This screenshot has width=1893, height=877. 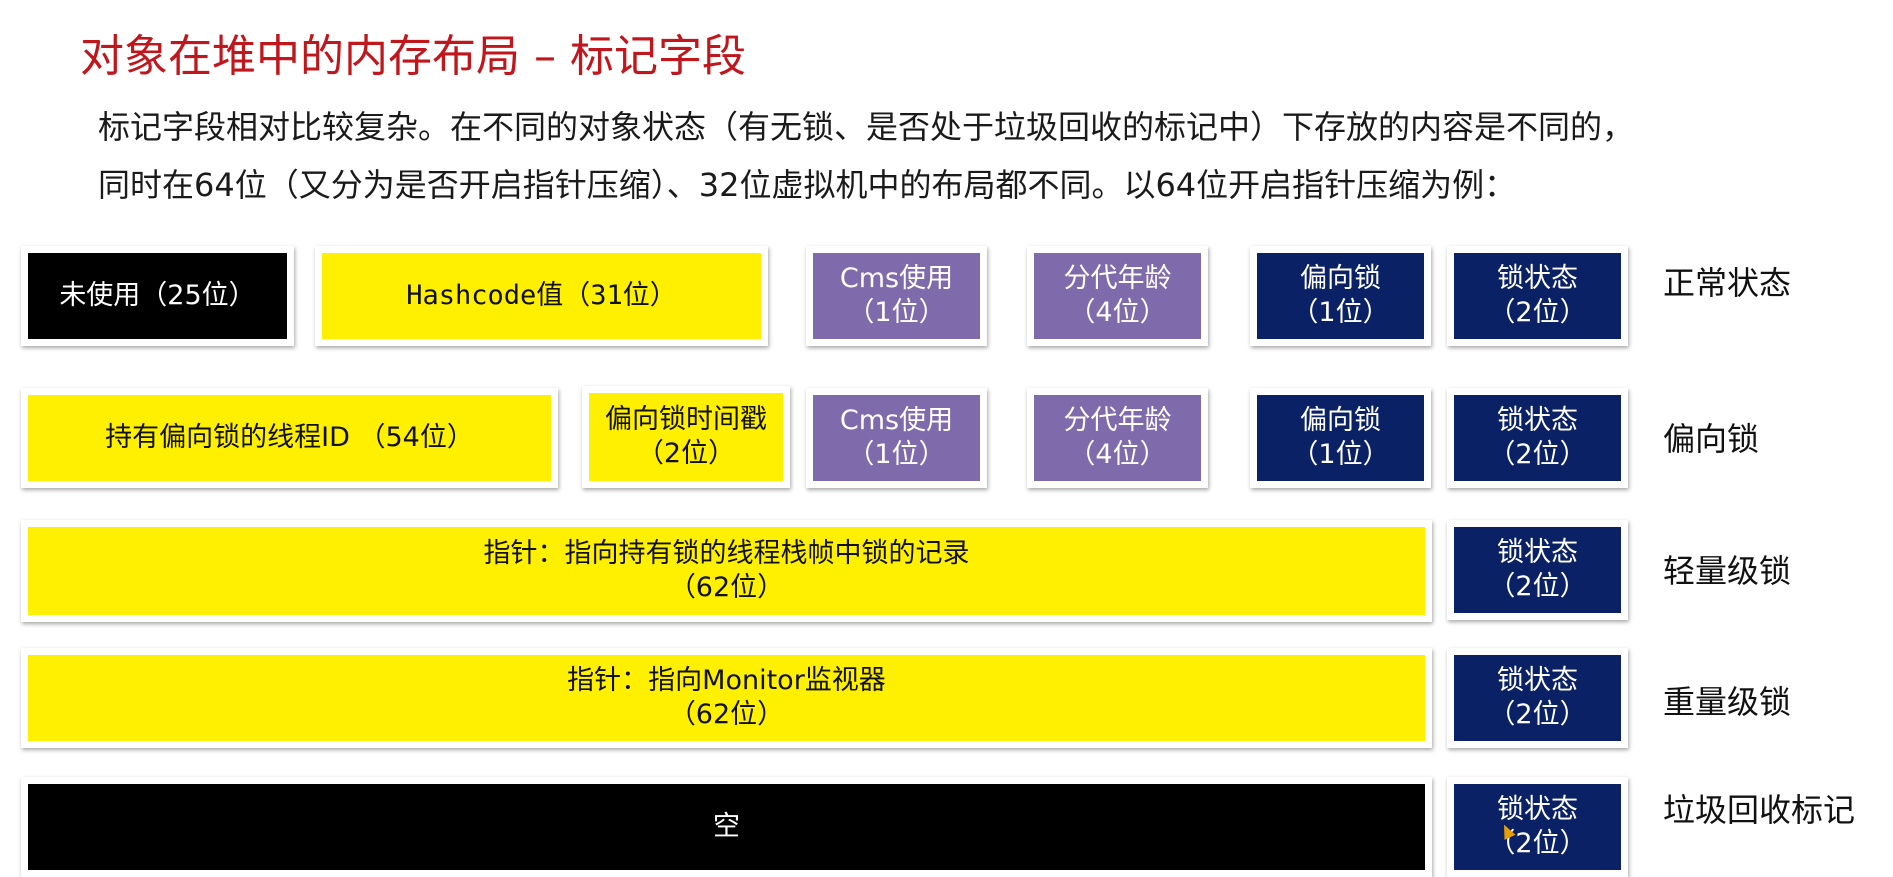 What do you see at coordinates (1727, 283) in the screenshot?
I see `state-label: 正常状态` at bounding box center [1727, 283].